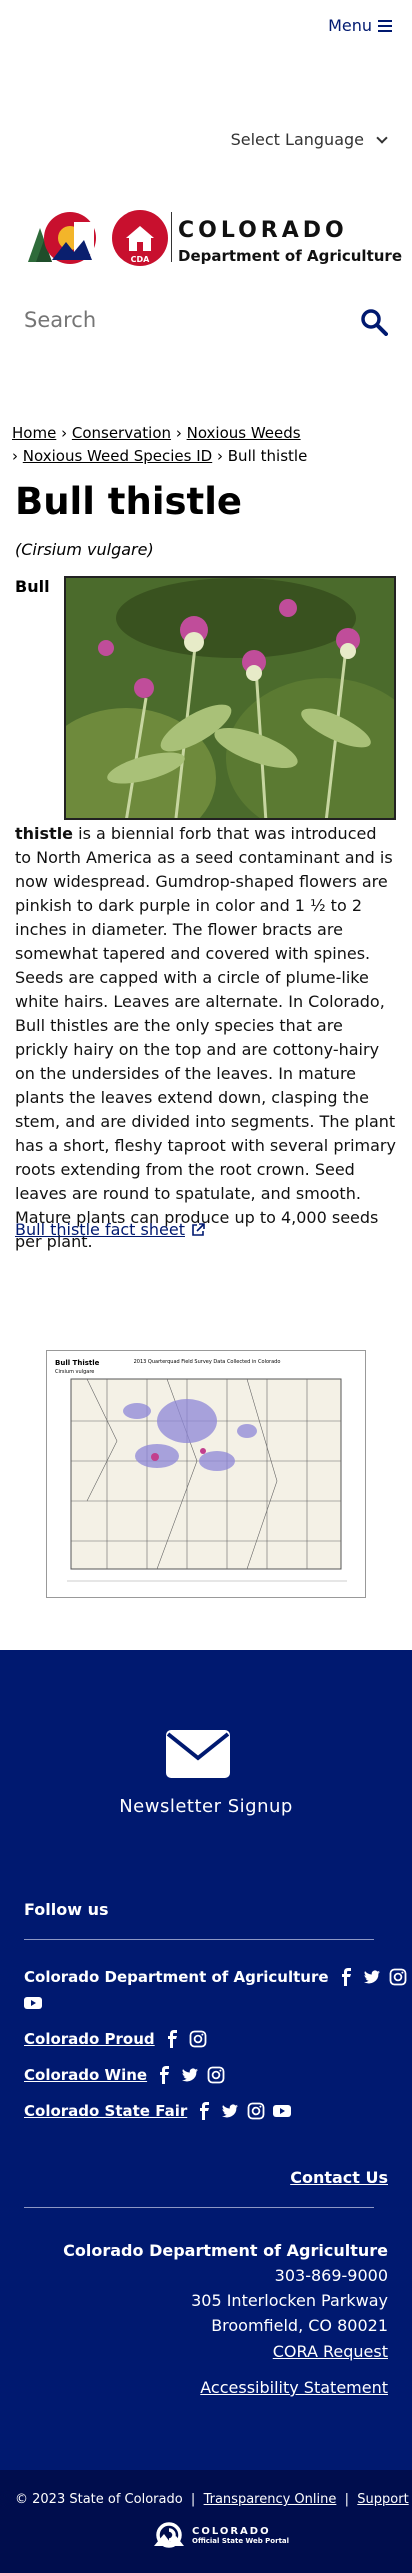 This screenshot has width=412, height=2573. I want to click on map-title: Bull Thistle, so click(77, 1363).